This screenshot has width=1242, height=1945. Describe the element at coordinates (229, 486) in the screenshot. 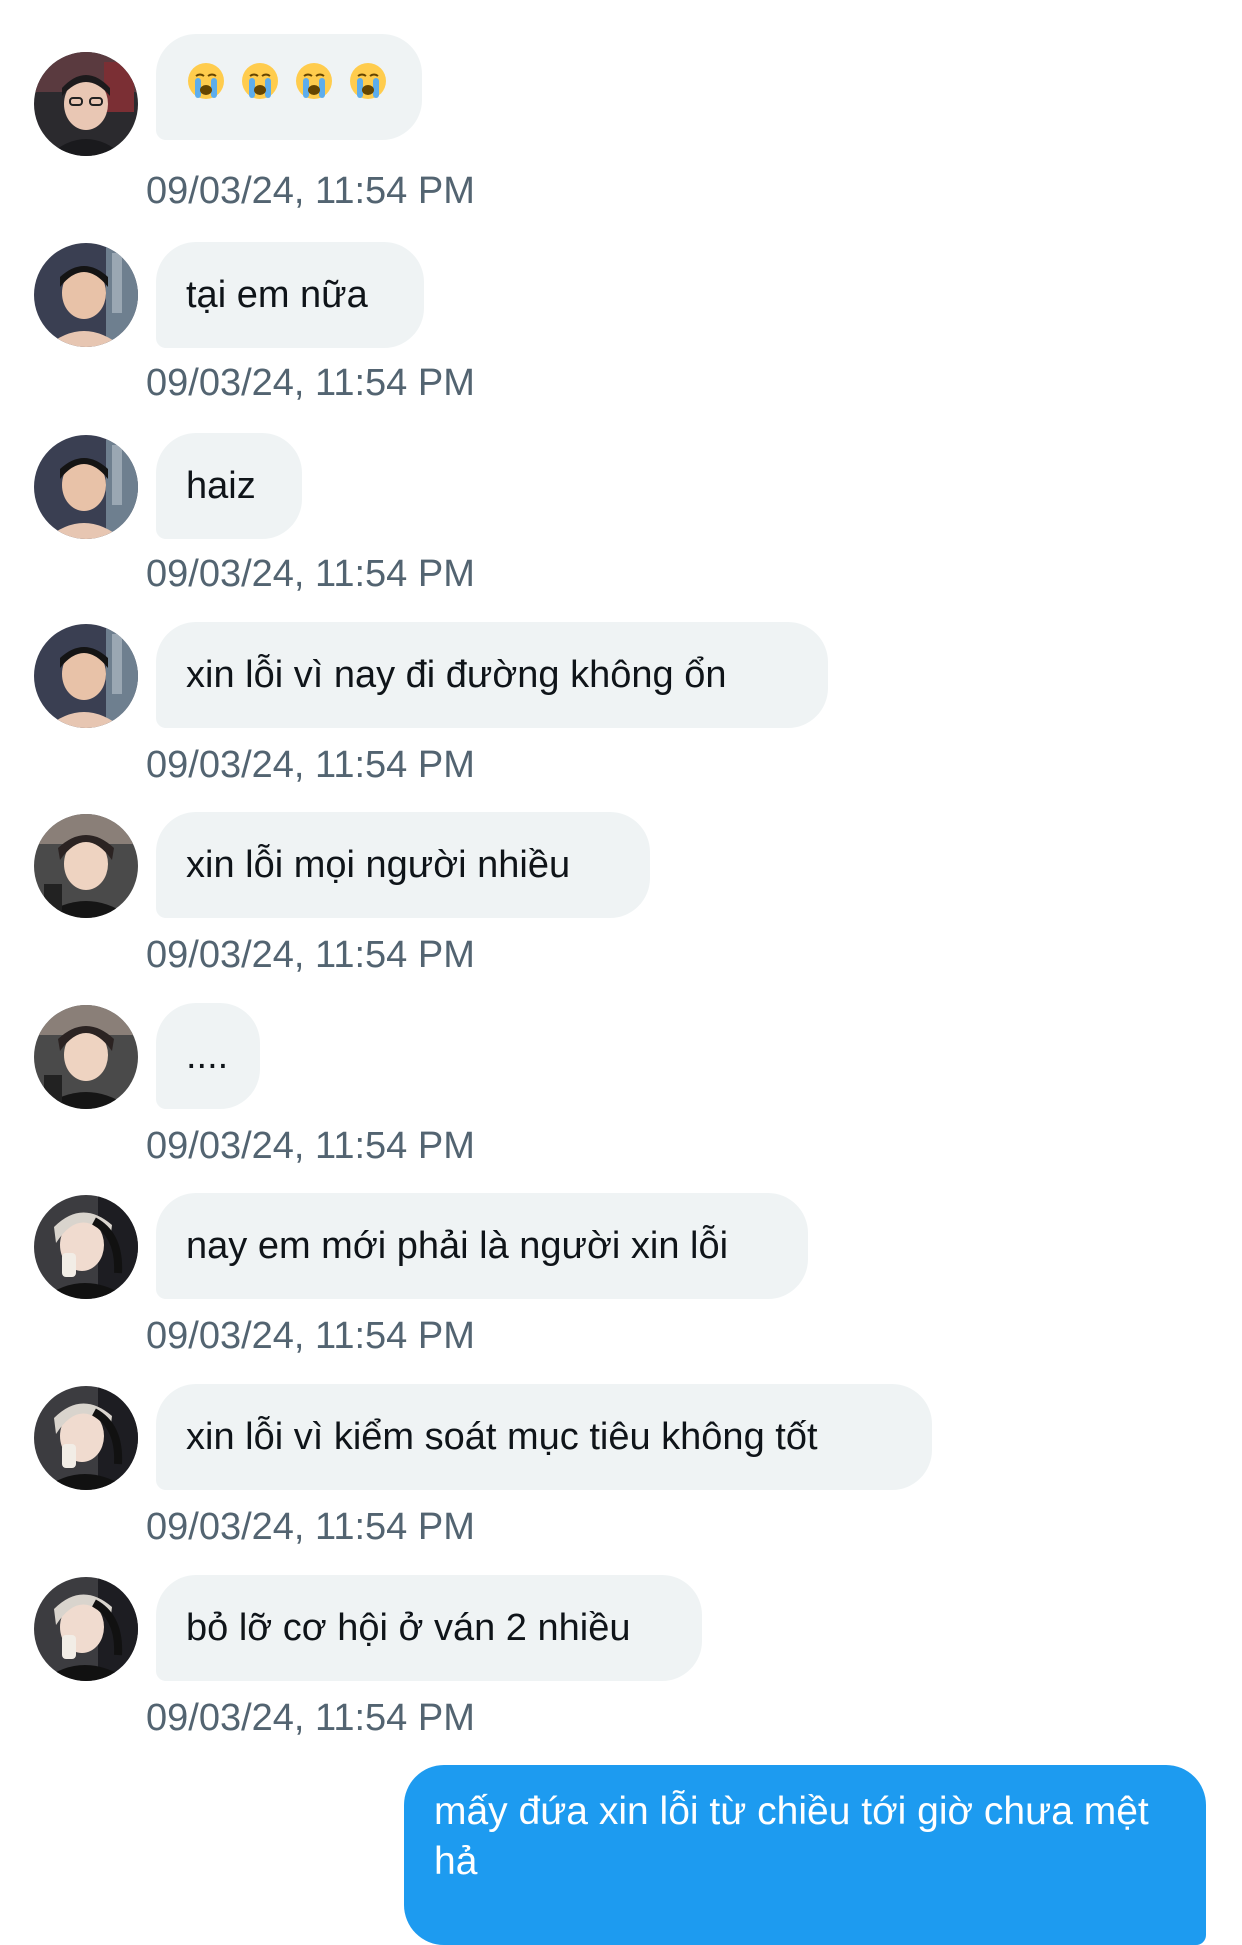

I see `message-bubble: haiz` at that location.